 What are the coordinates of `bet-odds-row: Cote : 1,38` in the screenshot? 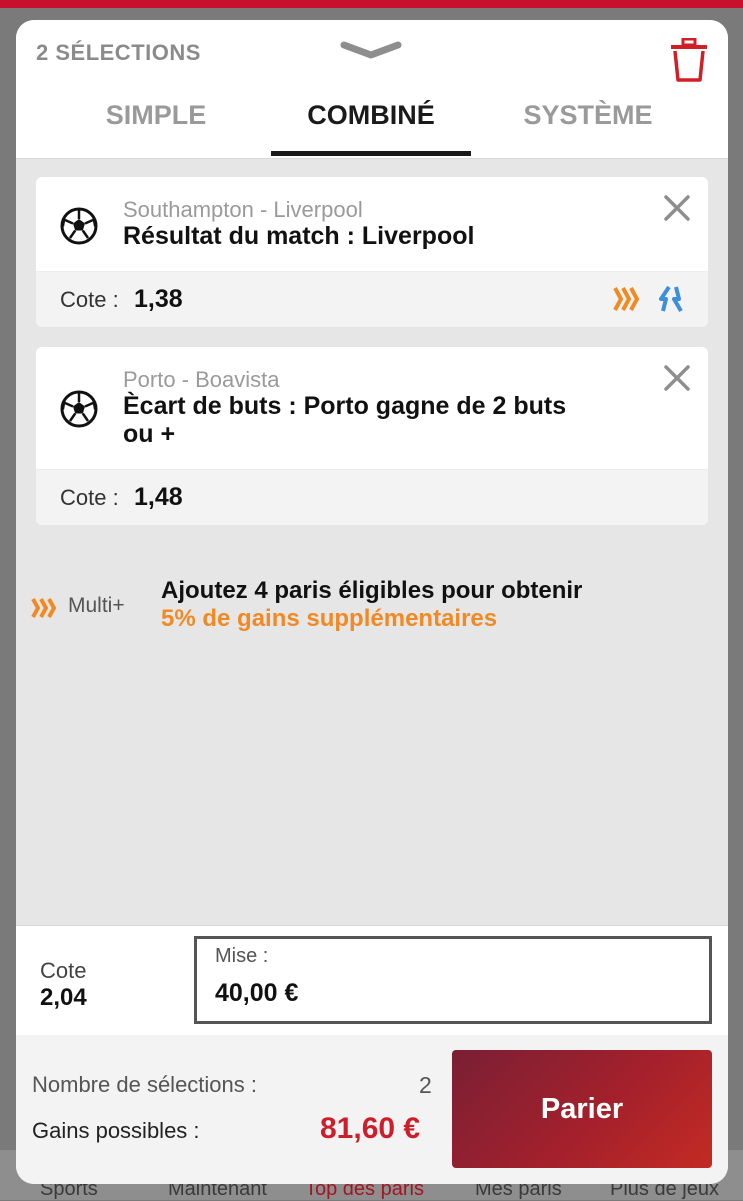 It's located at (372, 299).